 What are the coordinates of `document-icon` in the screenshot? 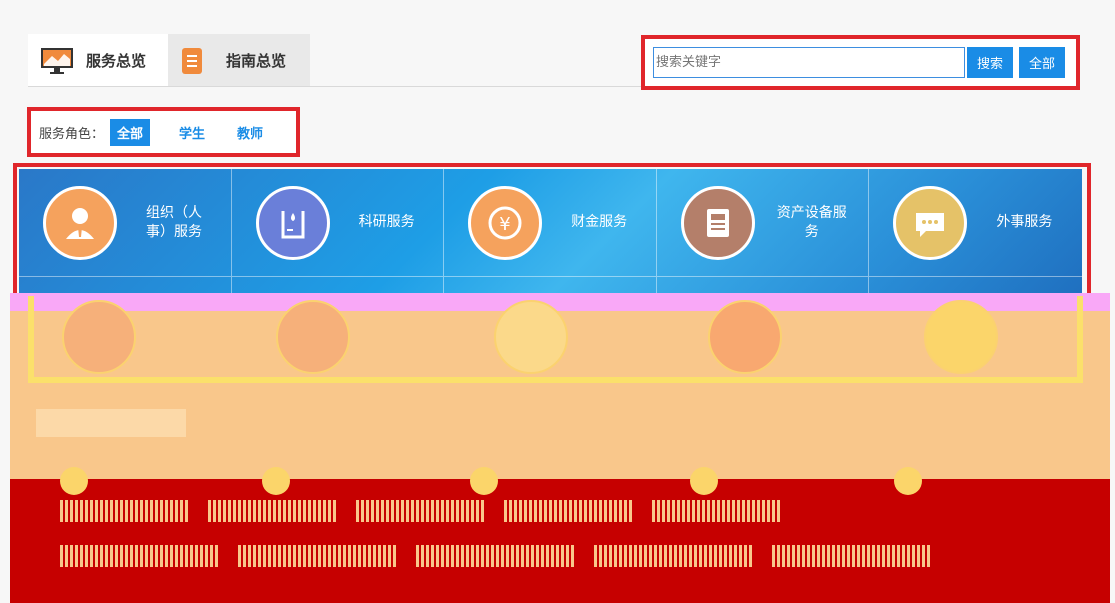 It's located at (717, 222).